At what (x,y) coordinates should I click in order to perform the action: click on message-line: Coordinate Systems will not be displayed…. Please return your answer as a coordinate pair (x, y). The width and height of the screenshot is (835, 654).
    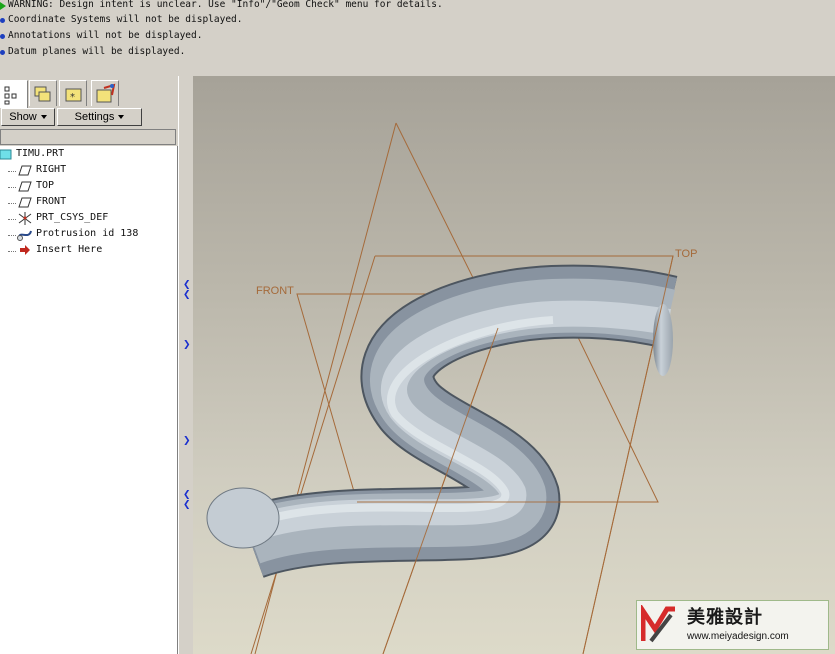
    Looking at the image, I should click on (125, 19).